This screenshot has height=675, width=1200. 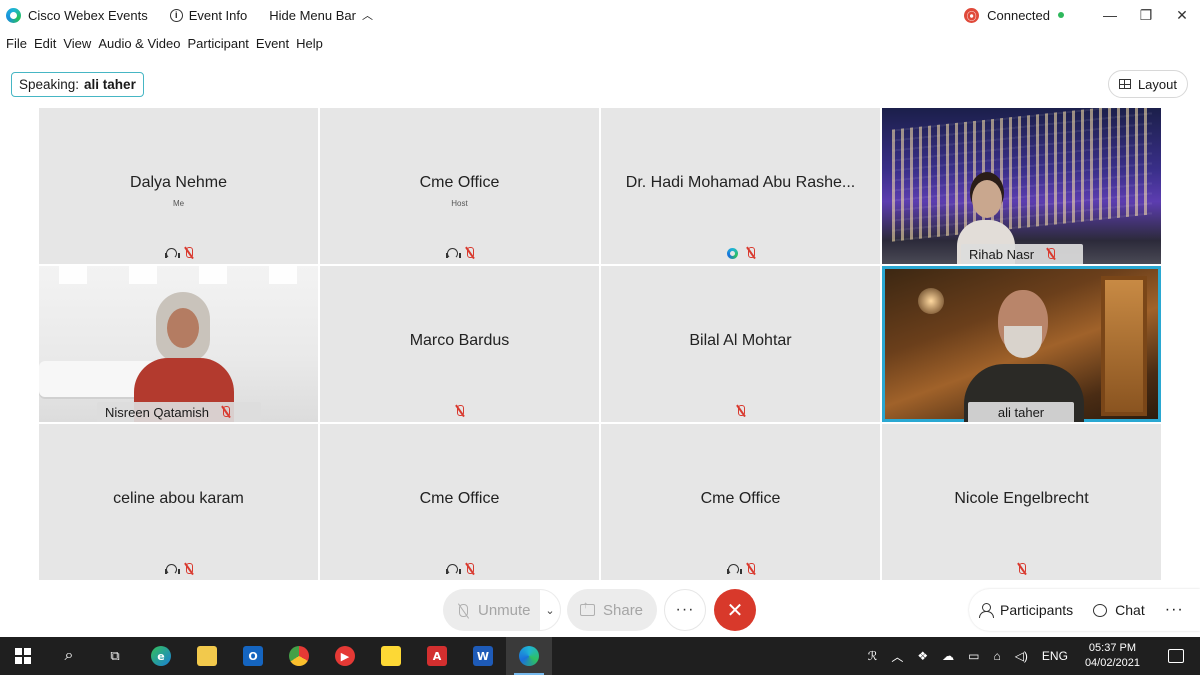 I want to click on edge-button: e, so click(x=161, y=656).